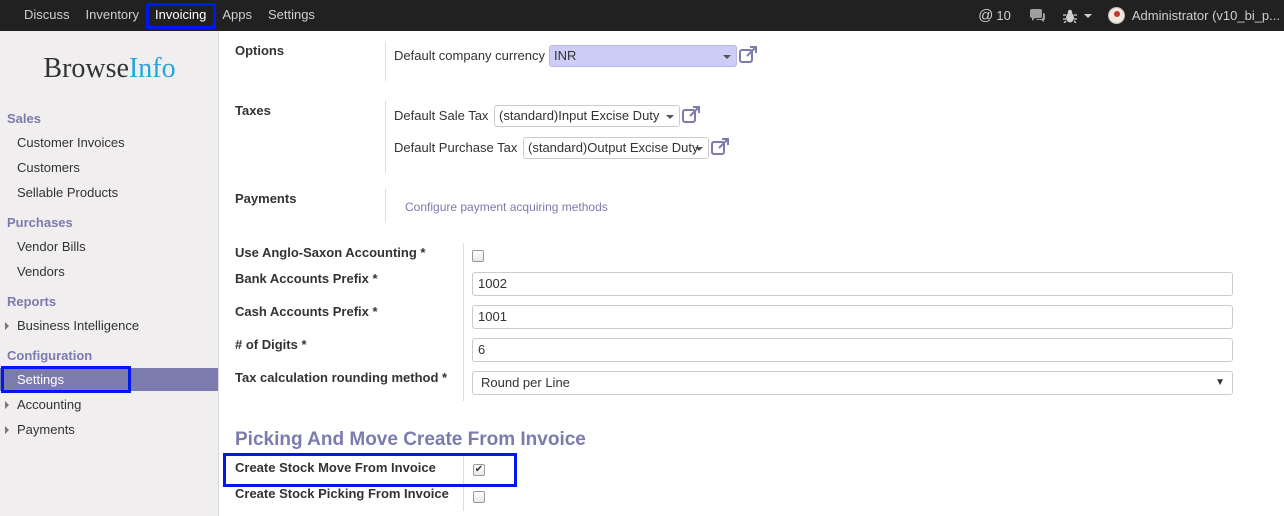  What do you see at coordinates (643, 56) in the screenshot?
I see `currency-select: INR` at bounding box center [643, 56].